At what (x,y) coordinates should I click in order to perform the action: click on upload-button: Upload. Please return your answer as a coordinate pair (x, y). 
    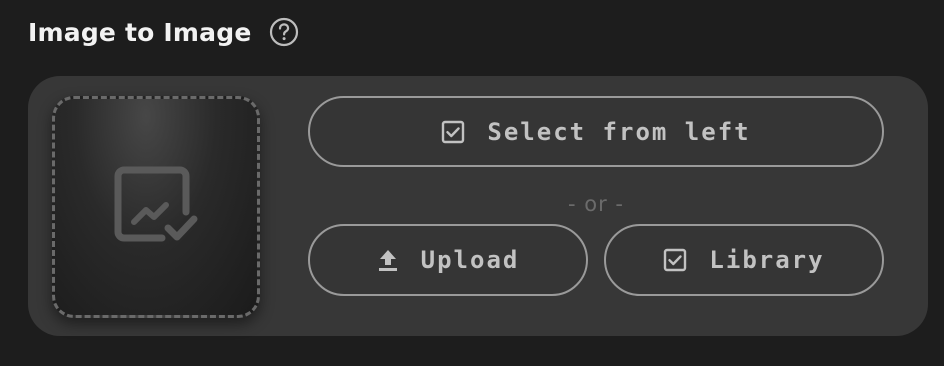
    Looking at the image, I should click on (448, 260).